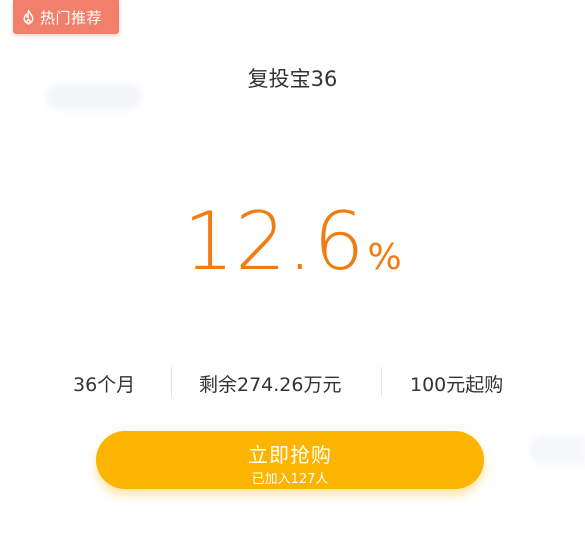 This screenshot has width=585, height=547. I want to click on flame-icon, so click(28, 17).